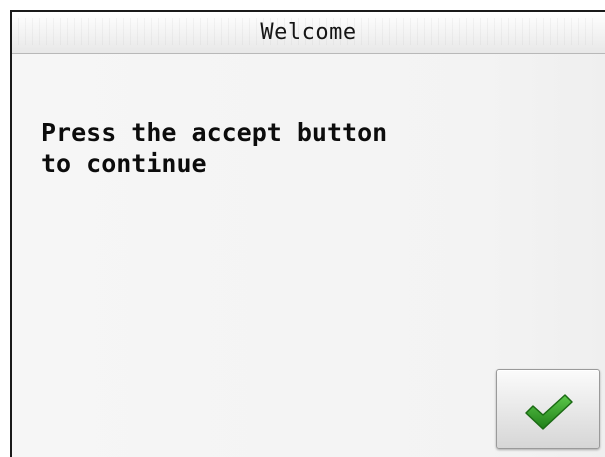 The height and width of the screenshot is (457, 605). I want to click on accept-button, so click(548, 409).